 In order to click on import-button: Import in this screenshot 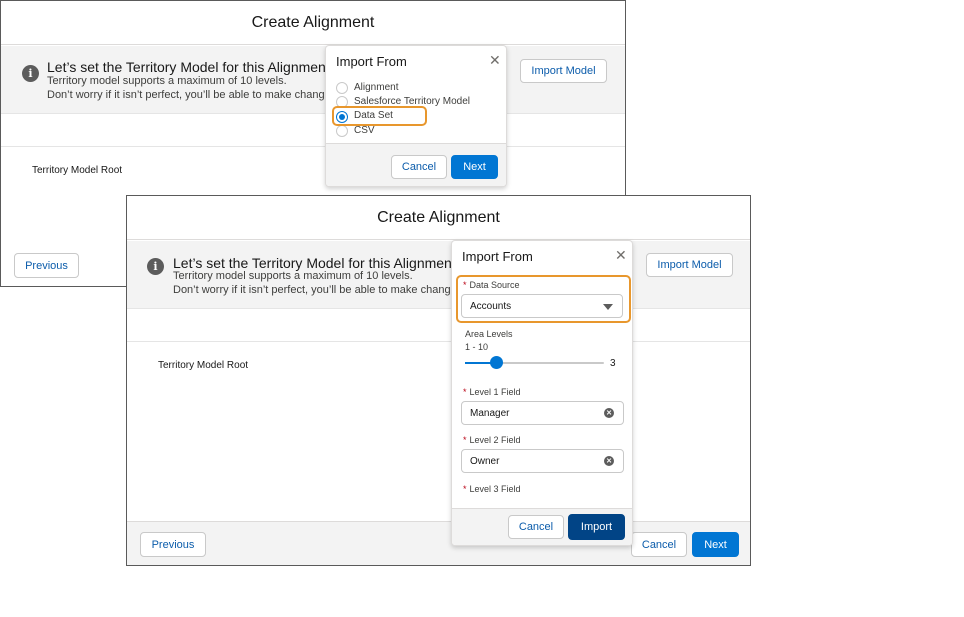, I will do `click(596, 527)`.